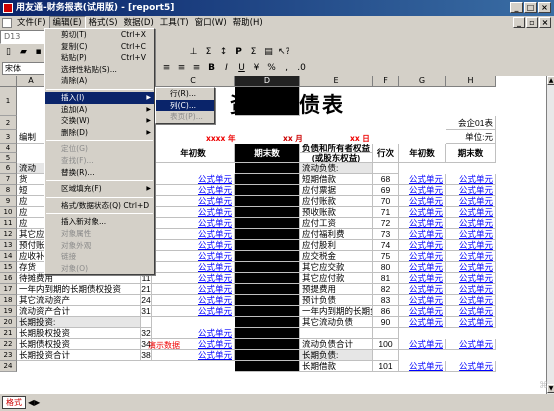 This screenshot has width=554, height=411. Describe the element at coordinates (267, 81) in the screenshot. I see `column-header-D: D` at that location.